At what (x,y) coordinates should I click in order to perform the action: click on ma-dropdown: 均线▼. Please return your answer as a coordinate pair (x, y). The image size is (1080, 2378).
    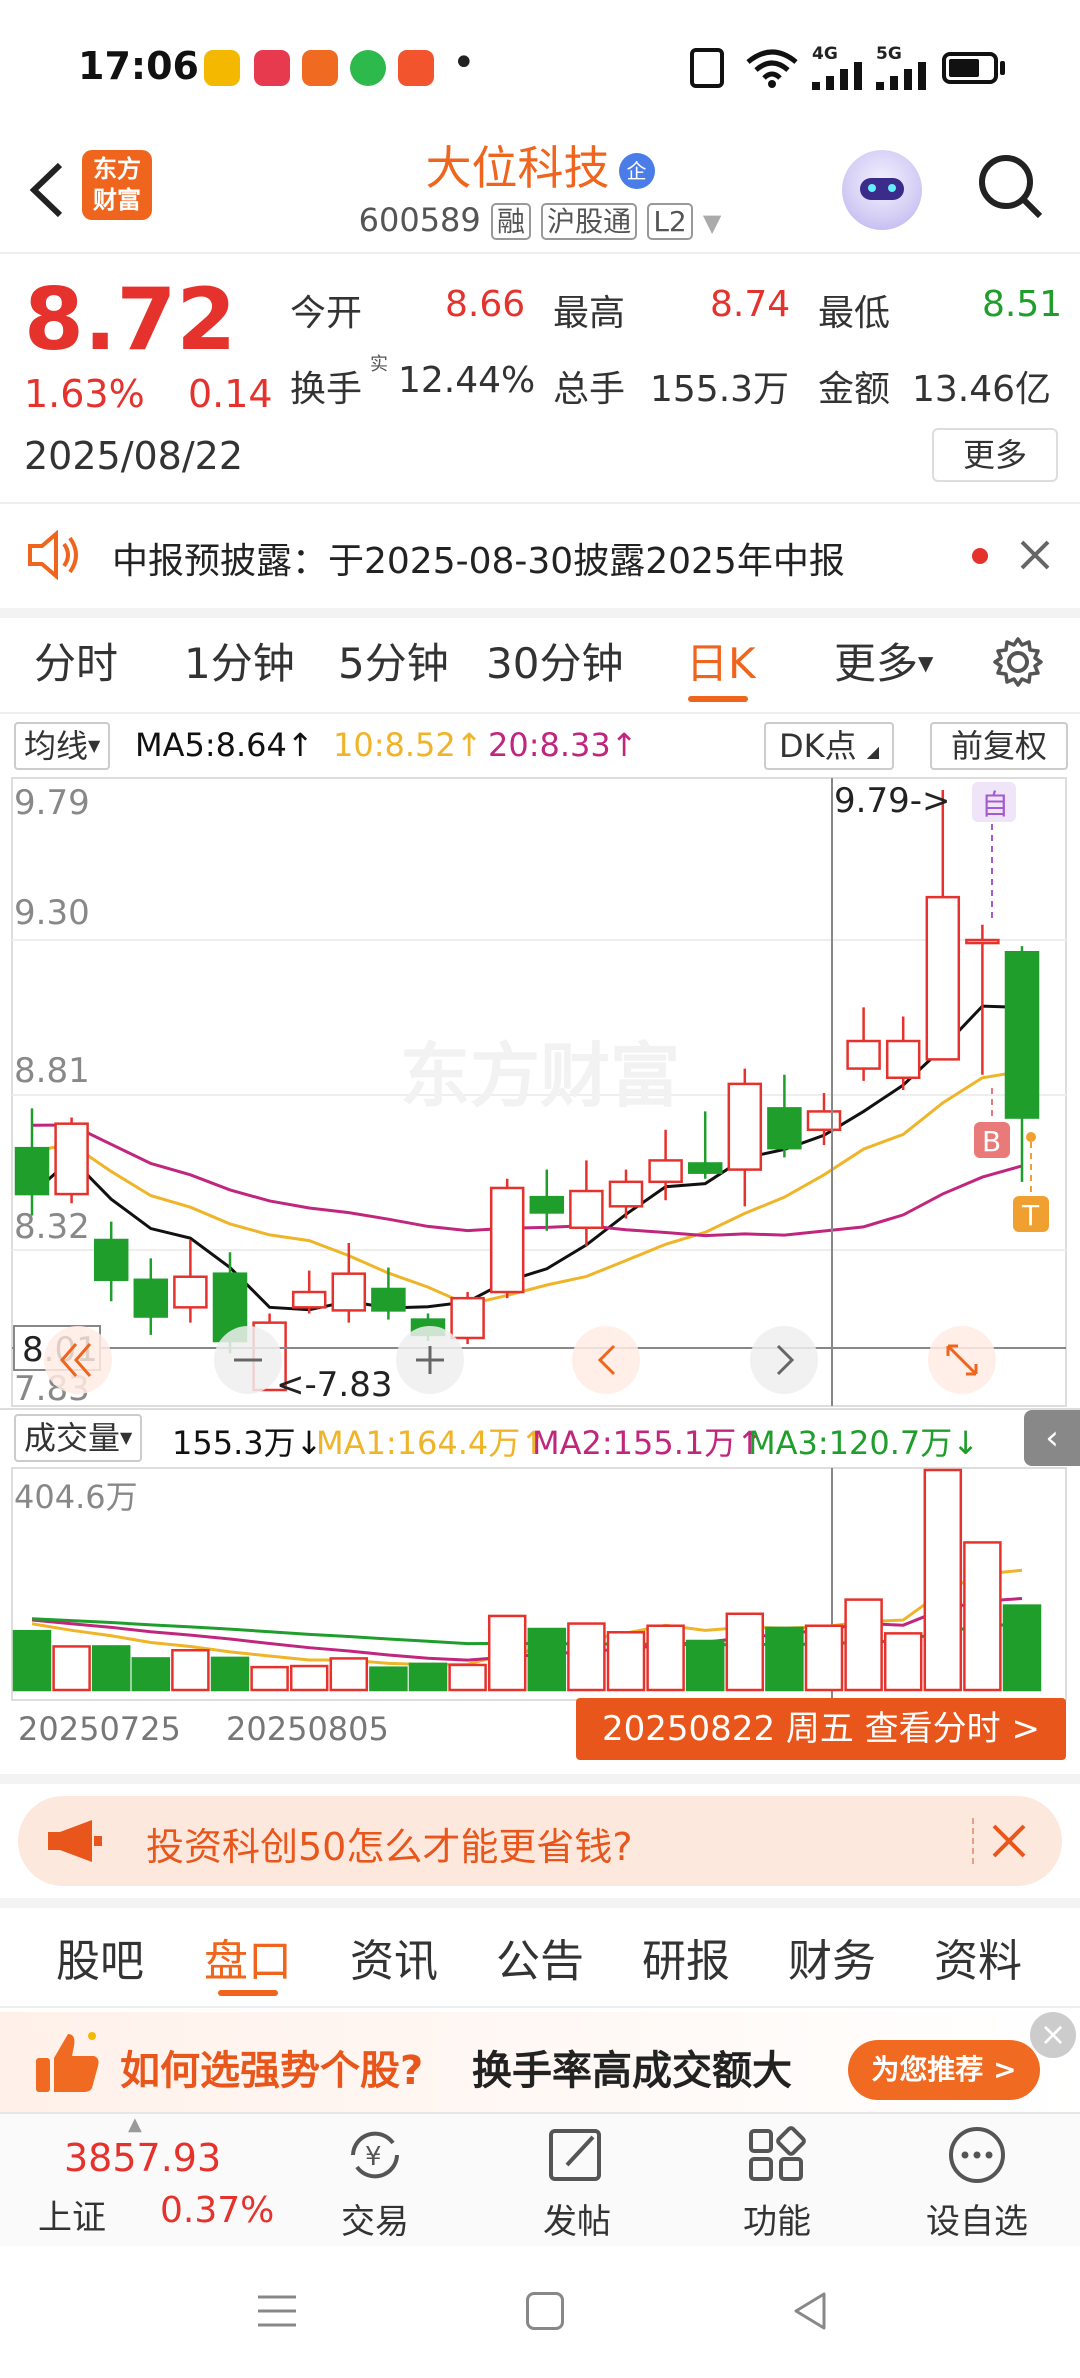
    Looking at the image, I should click on (62, 746).